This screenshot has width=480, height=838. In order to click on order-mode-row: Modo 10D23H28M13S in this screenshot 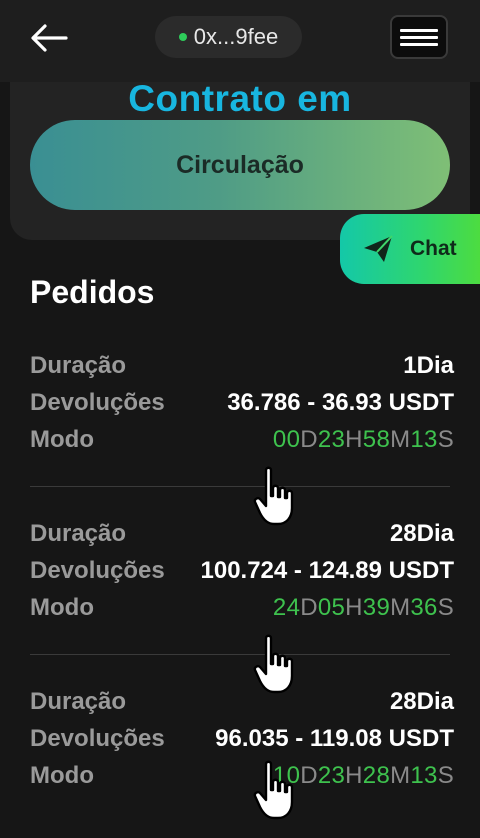, I will do `click(242, 779)`.